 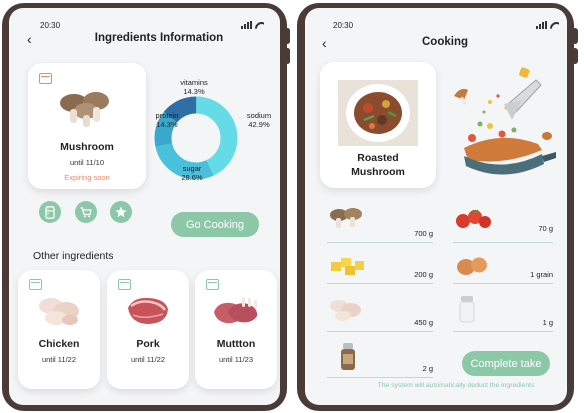 I want to click on nutrition-label-vitamins: vitamins 14.3%, so click(x=194, y=87).